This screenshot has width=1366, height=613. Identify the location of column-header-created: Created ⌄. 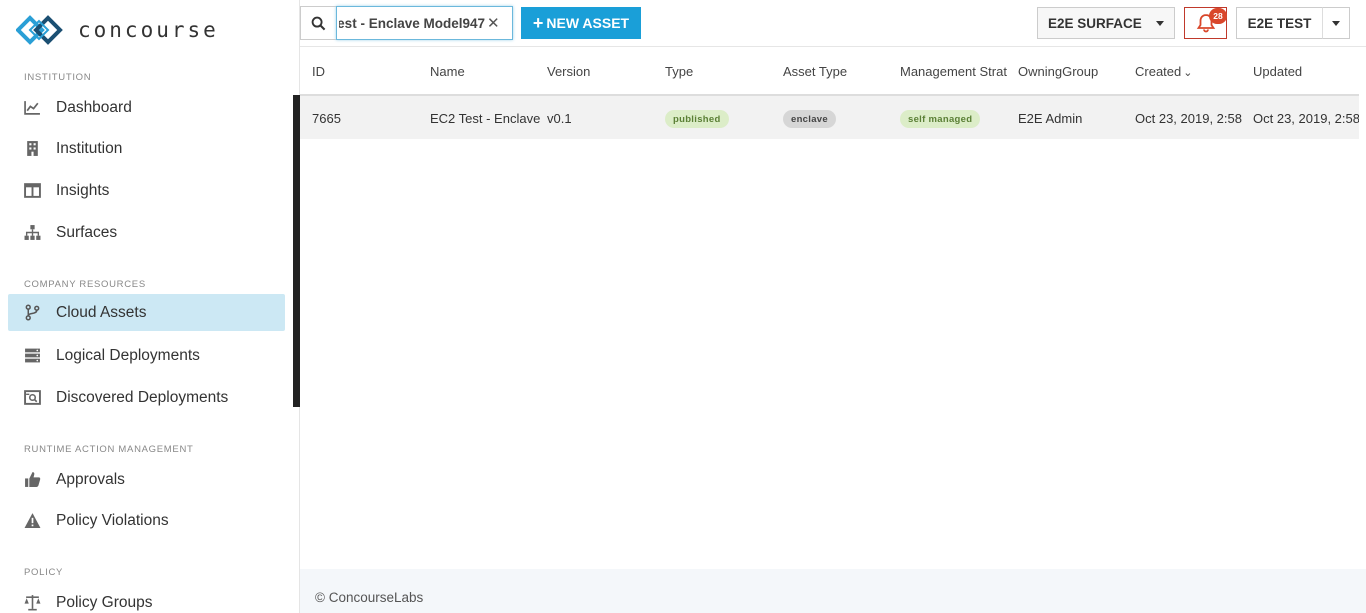
(1163, 71).